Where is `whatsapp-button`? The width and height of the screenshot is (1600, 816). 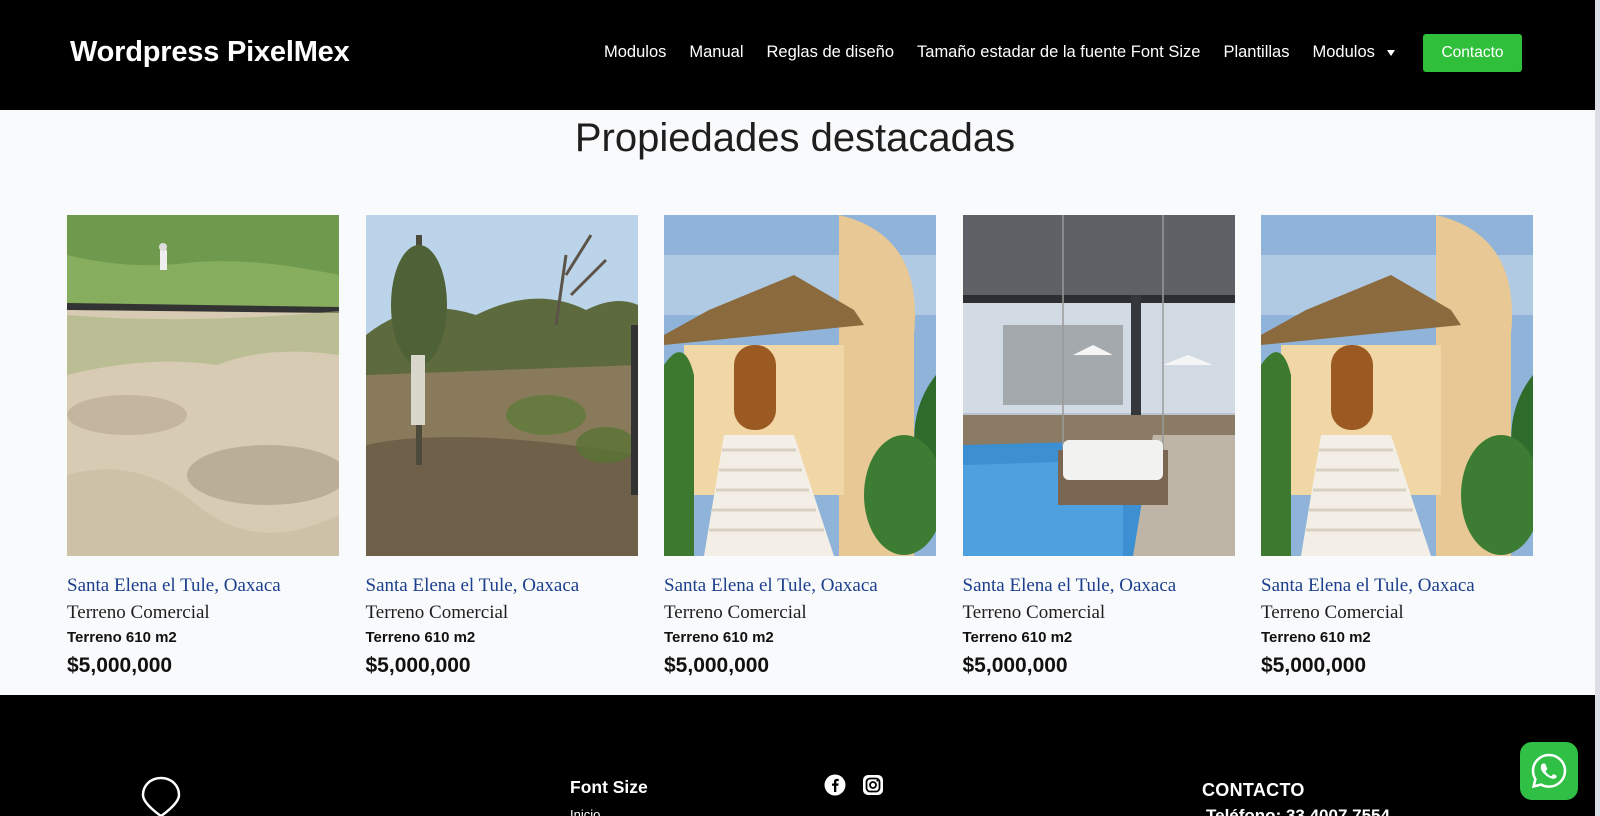
whatsapp-button is located at coordinates (1549, 771).